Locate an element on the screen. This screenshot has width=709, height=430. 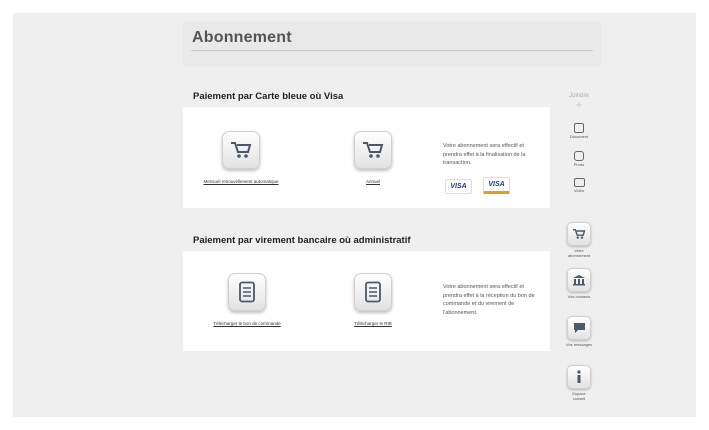
page-header: Abonnement is located at coordinates (392, 44).